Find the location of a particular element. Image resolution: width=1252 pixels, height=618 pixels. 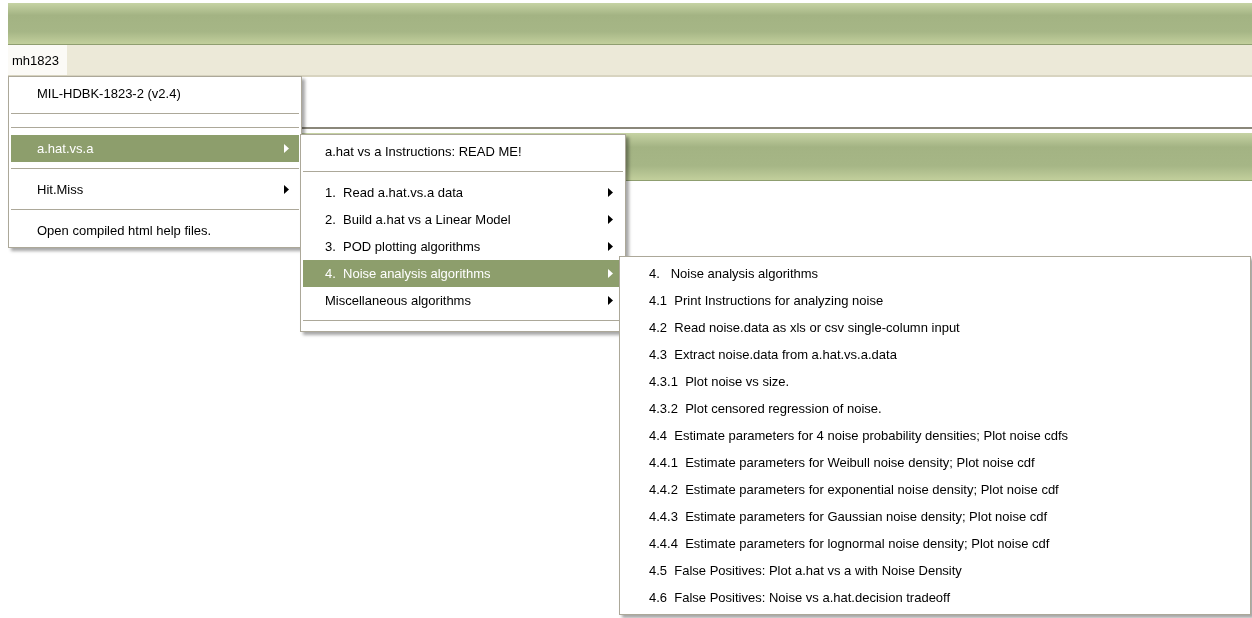

menu-item: 4.4.1 Estimate parameters for Weibull noise density; Plot noise cdf is located at coordinates (935, 462).